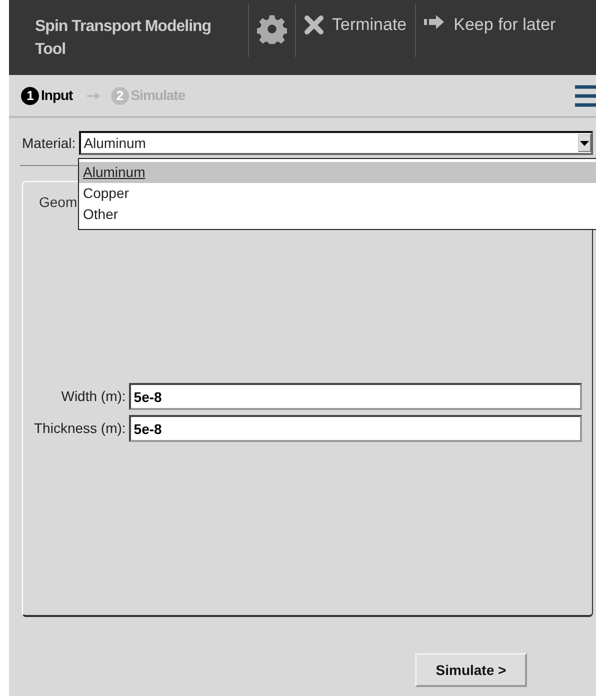 The image size is (596, 696). I want to click on close-icon, so click(314, 25).